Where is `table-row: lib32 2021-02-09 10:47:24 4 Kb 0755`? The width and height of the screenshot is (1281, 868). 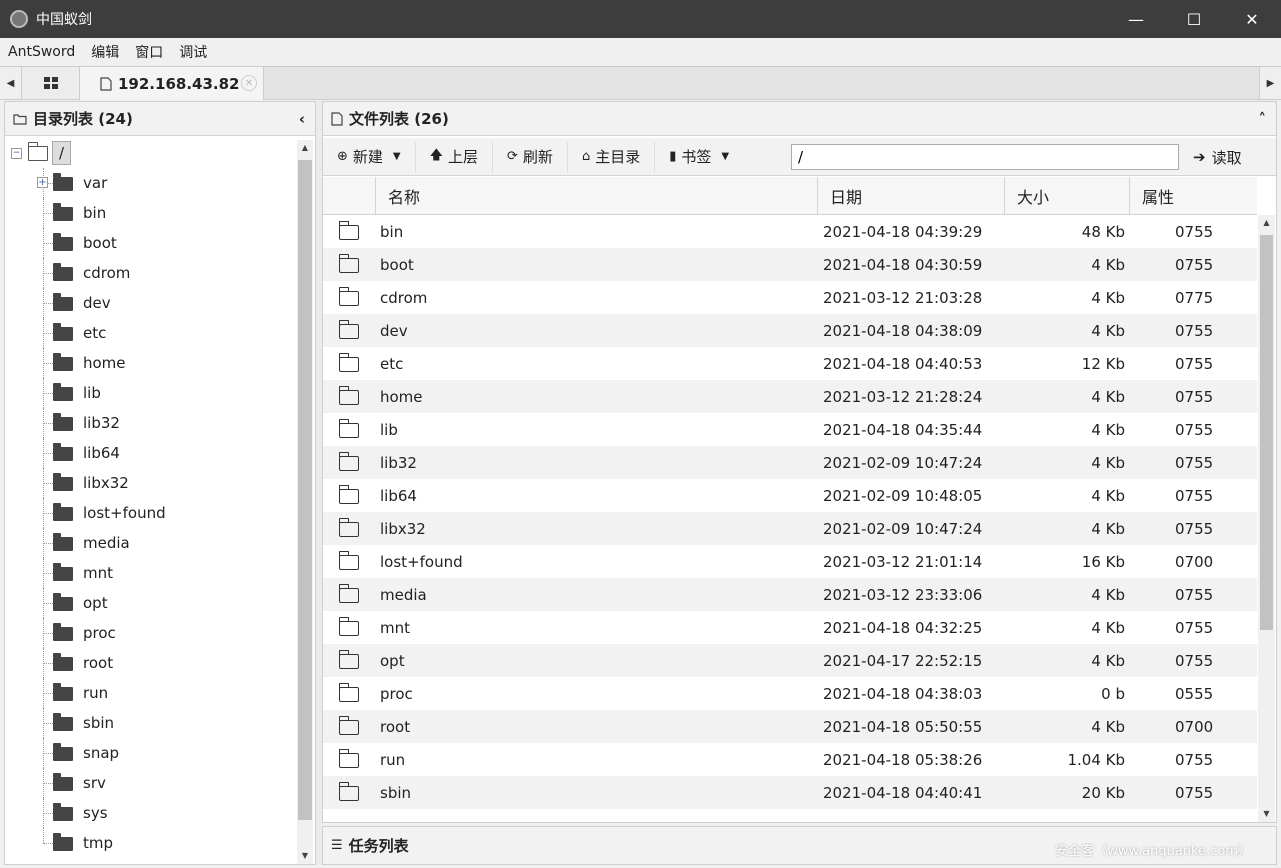 table-row: lib32 2021-02-09 10:47:24 4 Kb 0755 is located at coordinates (790, 462).